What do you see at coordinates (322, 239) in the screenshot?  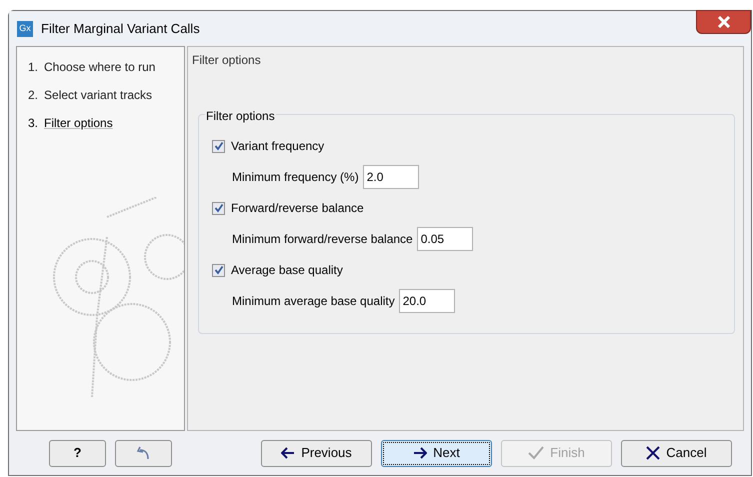 I see `field-label: Minimum forward/reverse balance` at bounding box center [322, 239].